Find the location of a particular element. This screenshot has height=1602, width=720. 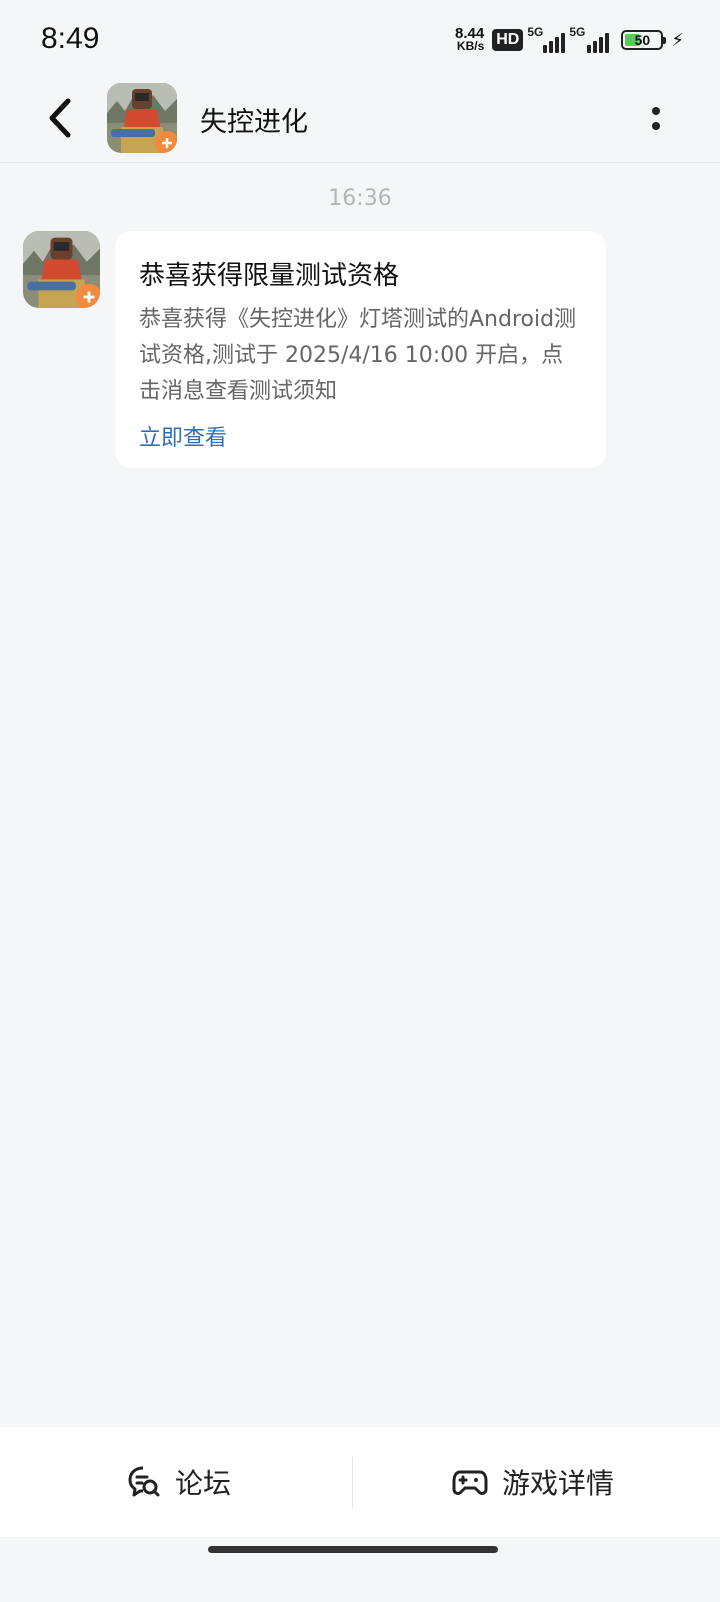

more-options-button is located at coordinates (656, 118).